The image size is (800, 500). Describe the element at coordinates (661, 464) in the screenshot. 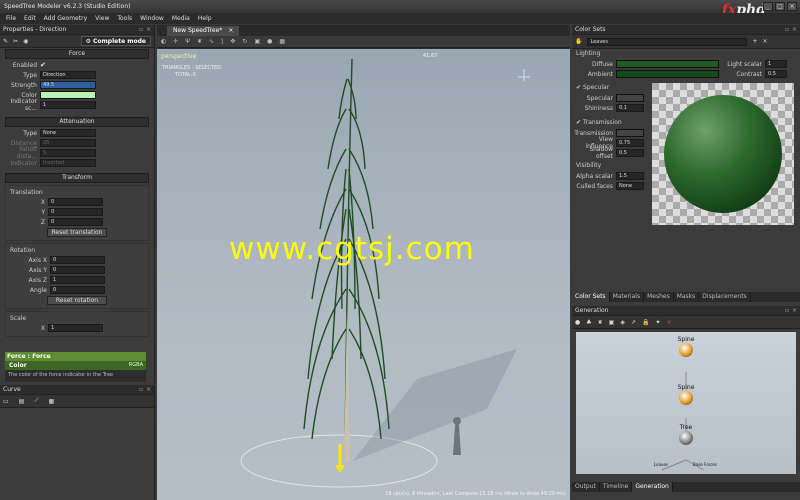

I see `leaves-node: Leaves` at that location.